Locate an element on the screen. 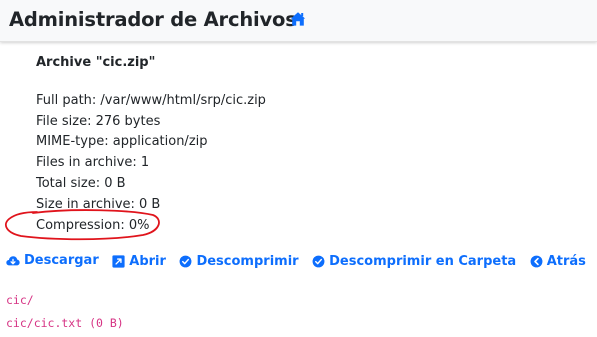  archive-title: Archive "cic.zip" is located at coordinates (96, 62).